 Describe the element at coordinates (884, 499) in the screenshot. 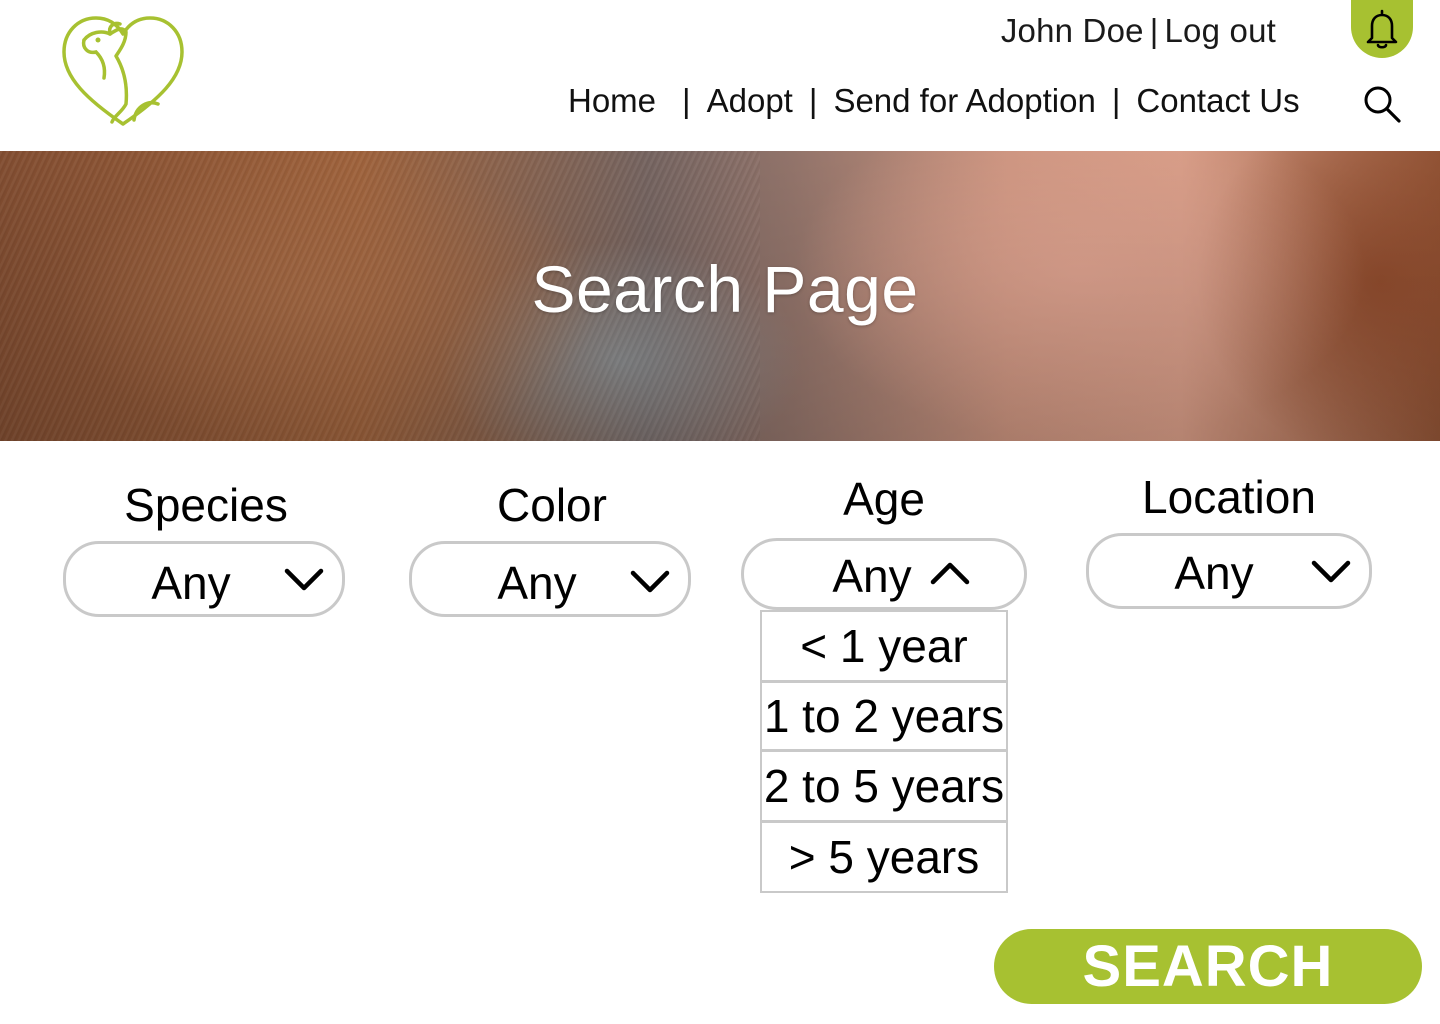

I see `age-label: Age` at that location.